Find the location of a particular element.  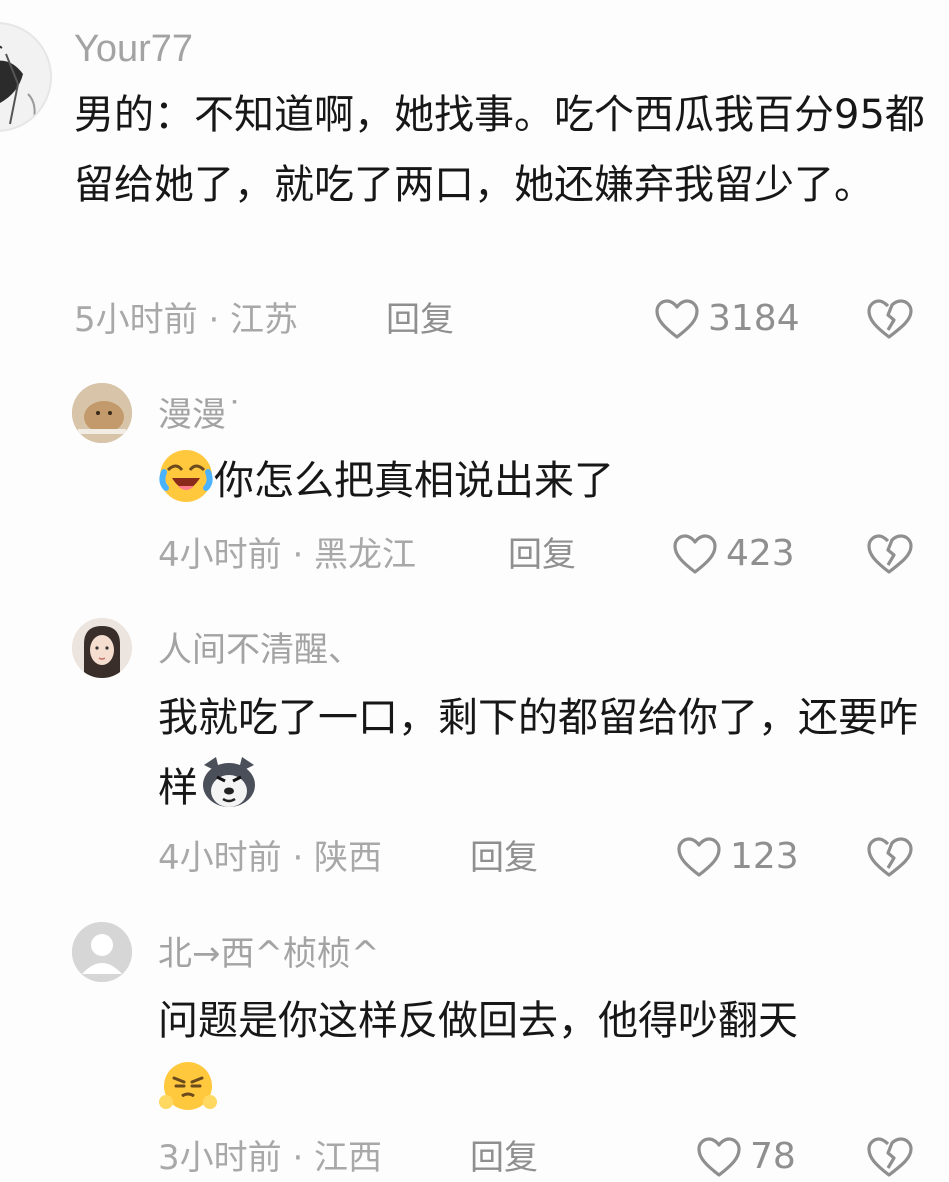

laughing-crying-emoji is located at coordinates (186, 487).